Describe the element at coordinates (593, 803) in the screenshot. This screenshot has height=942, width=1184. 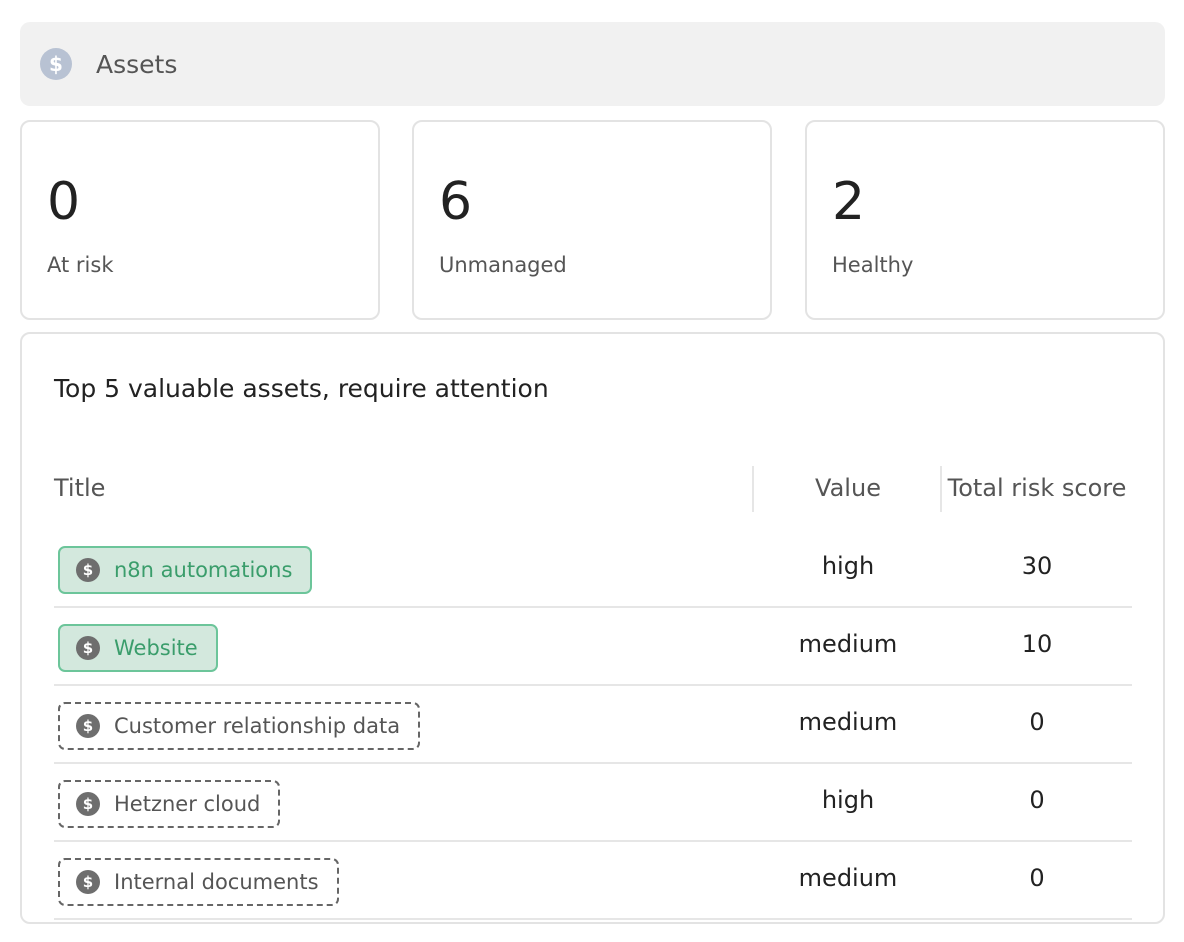
I see `table-row: $ Hetzner cloud high 0` at that location.